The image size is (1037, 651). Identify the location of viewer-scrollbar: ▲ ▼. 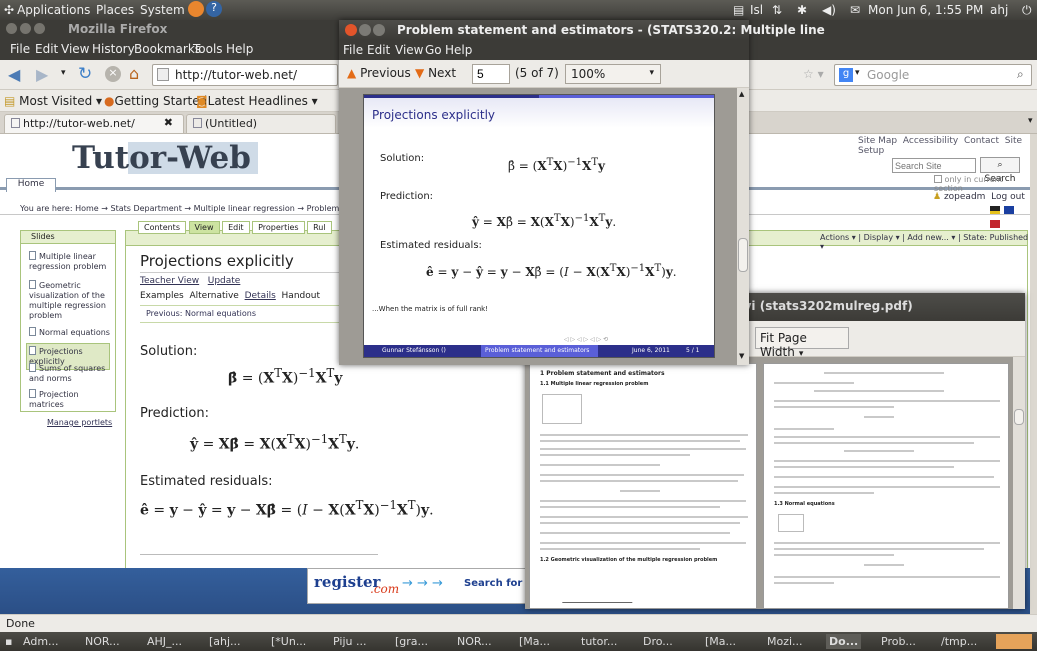
(743, 226).